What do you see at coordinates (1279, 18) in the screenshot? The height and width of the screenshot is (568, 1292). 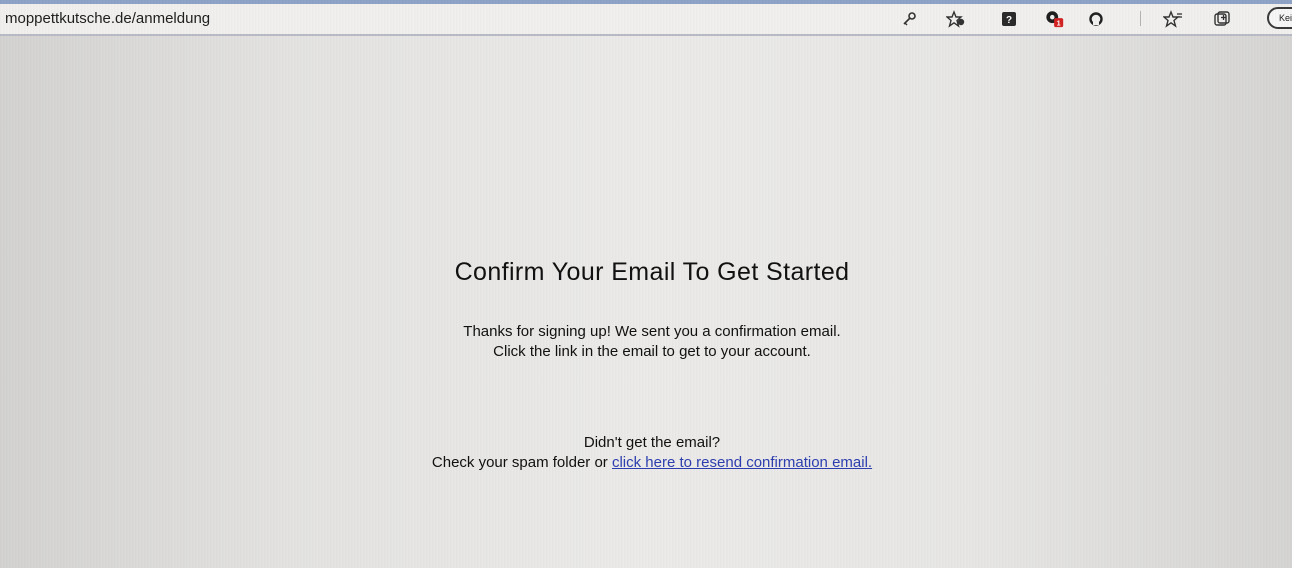 I see `profile-button: Kei` at bounding box center [1279, 18].